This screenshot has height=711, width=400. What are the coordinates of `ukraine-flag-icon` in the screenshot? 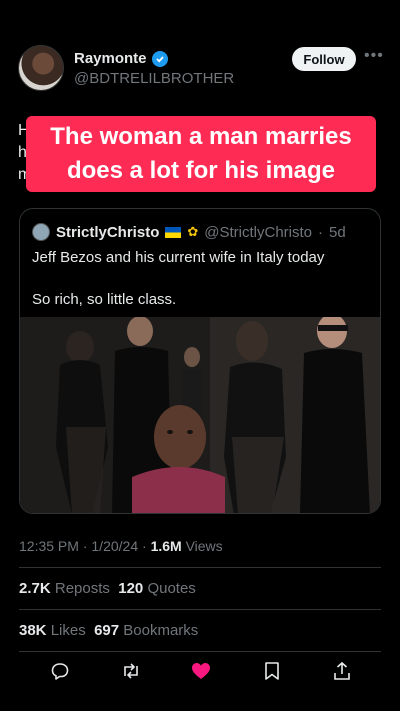 It's located at (173, 232).